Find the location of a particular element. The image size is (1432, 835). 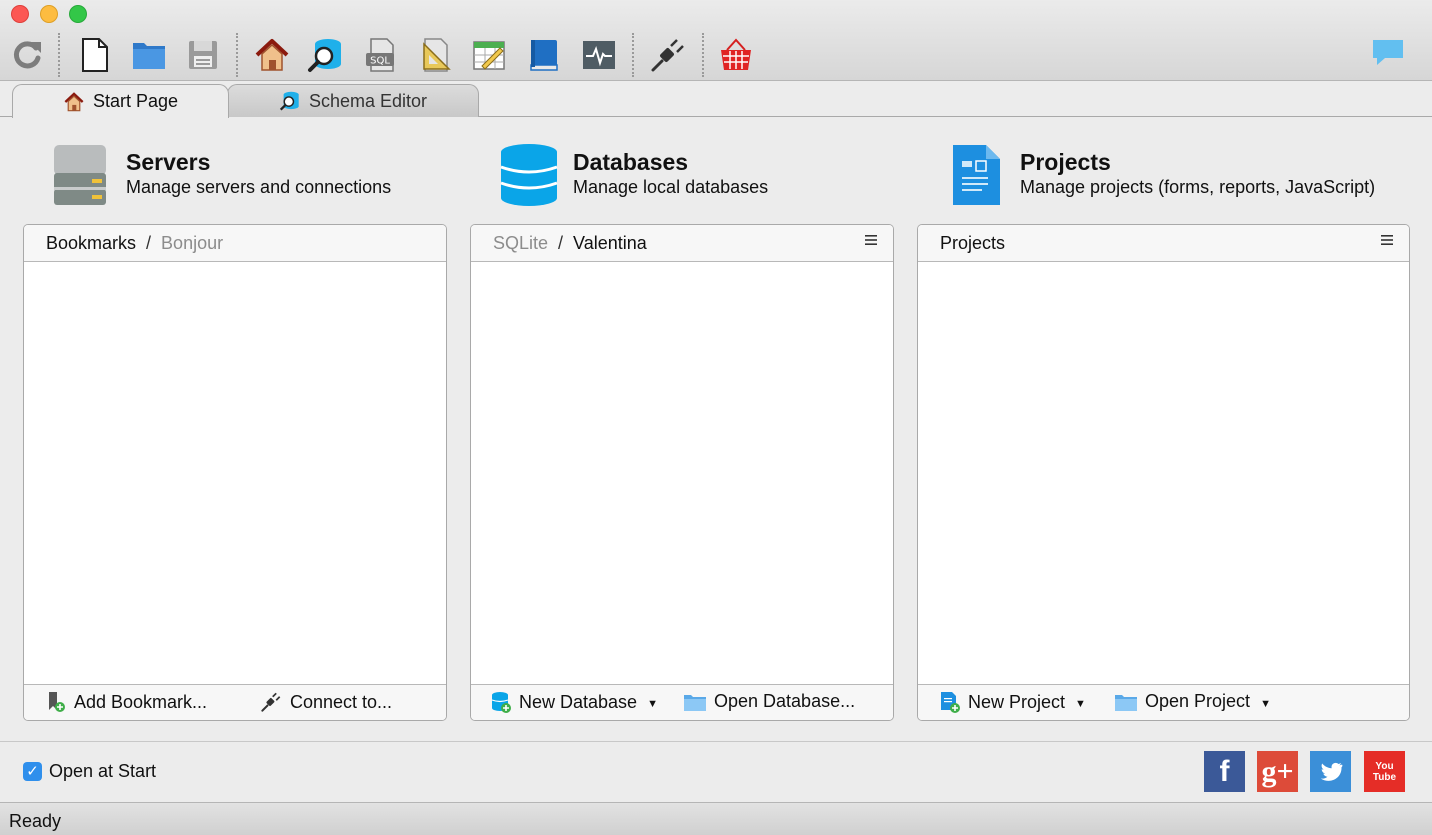

open-at-start-label: Open at Start is located at coordinates (103, 771).